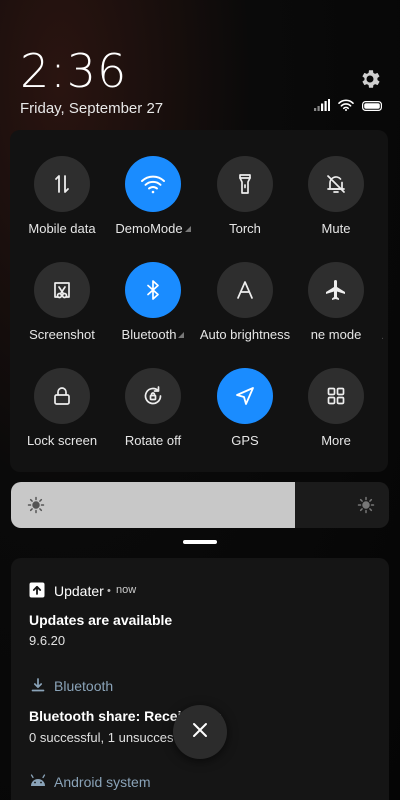 This screenshot has width=400, height=800. What do you see at coordinates (101, 737) in the screenshot?
I see `notification-body: 0 successful, 1 unsucces` at bounding box center [101, 737].